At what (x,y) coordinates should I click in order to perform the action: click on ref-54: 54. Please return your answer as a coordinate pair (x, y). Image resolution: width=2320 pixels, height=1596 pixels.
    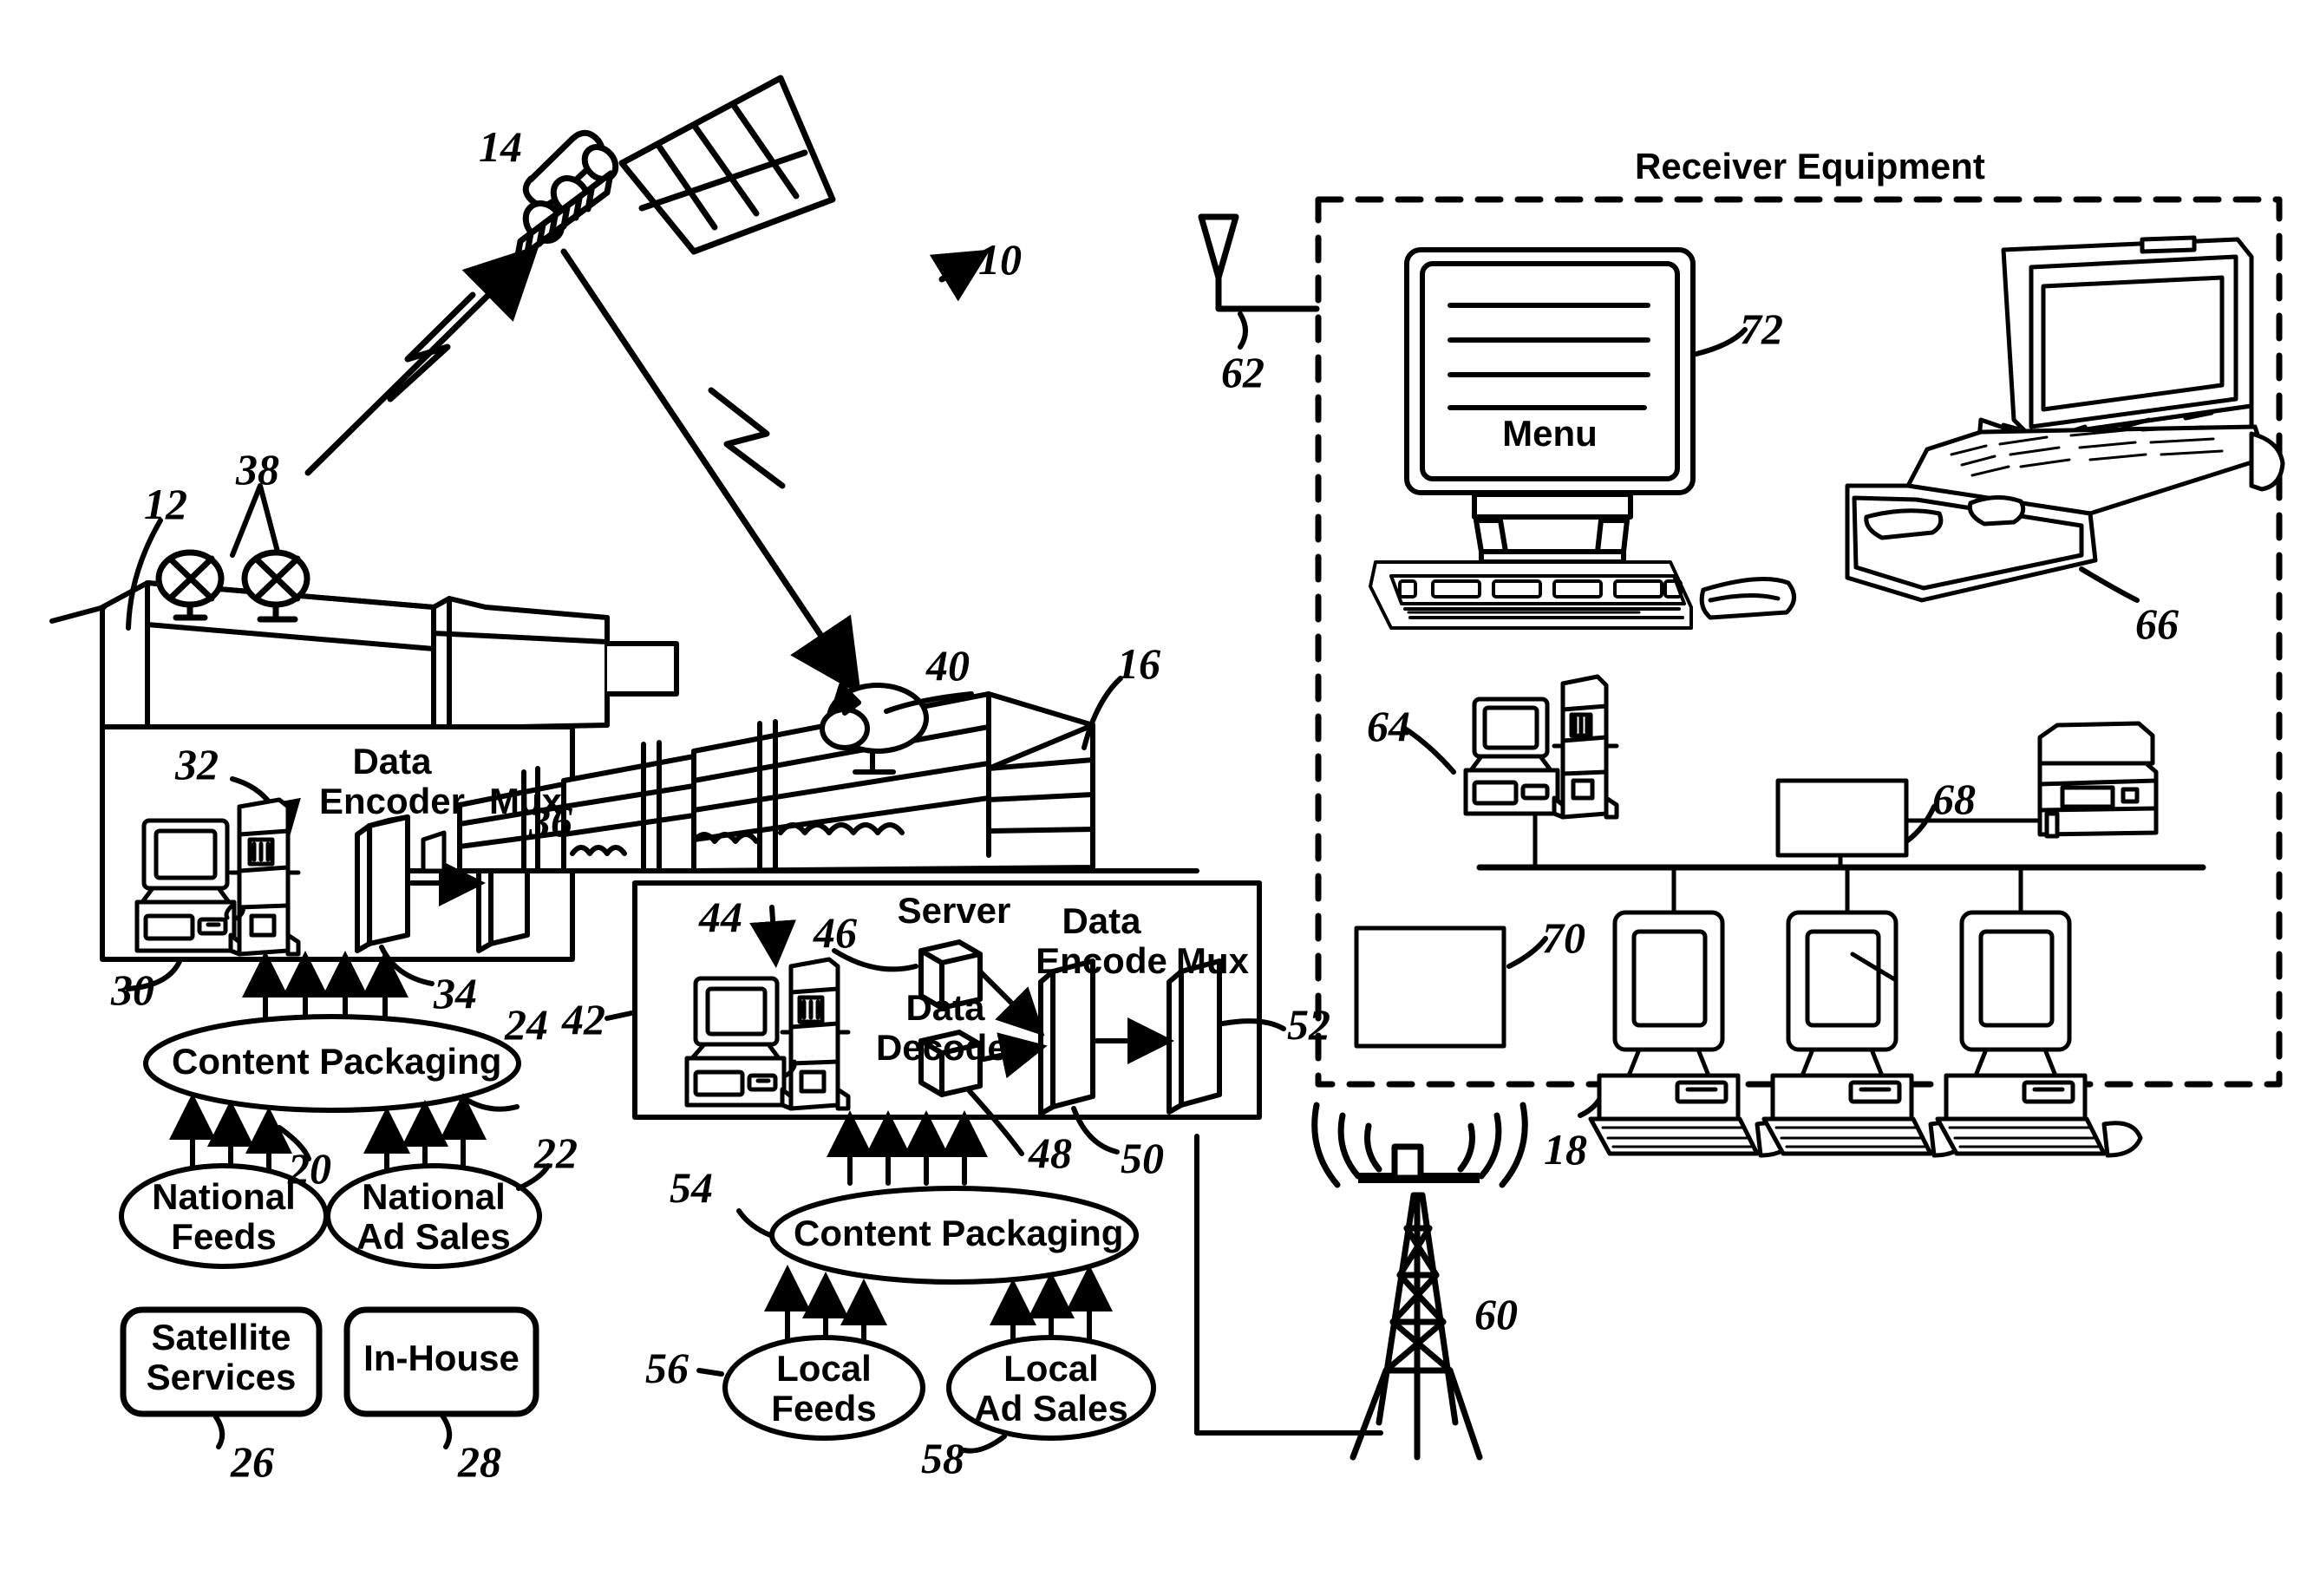
    Looking at the image, I should click on (691, 1187).